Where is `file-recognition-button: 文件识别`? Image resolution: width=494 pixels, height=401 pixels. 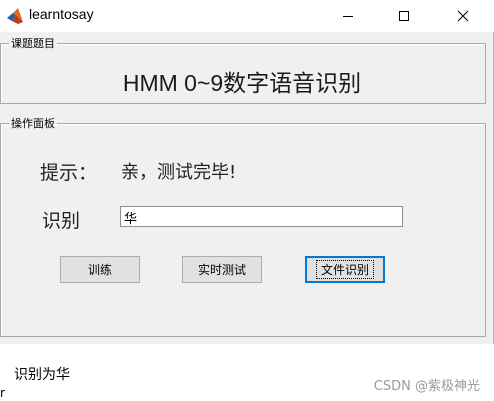
file-recognition-button: 文件识别 is located at coordinates (345, 269).